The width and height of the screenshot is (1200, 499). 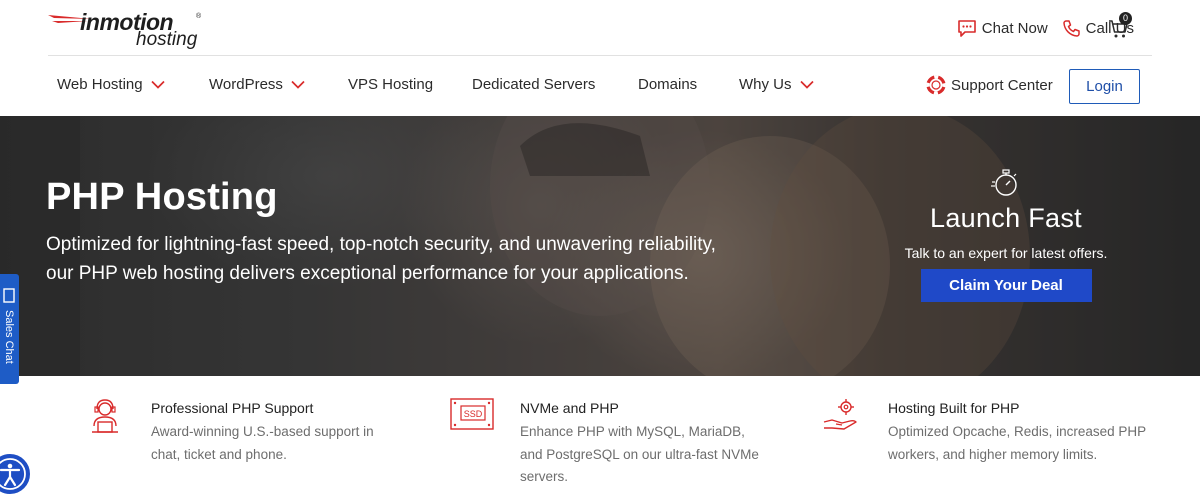 I want to click on support-center-label: Support Center, so click(x=1002, y=85).